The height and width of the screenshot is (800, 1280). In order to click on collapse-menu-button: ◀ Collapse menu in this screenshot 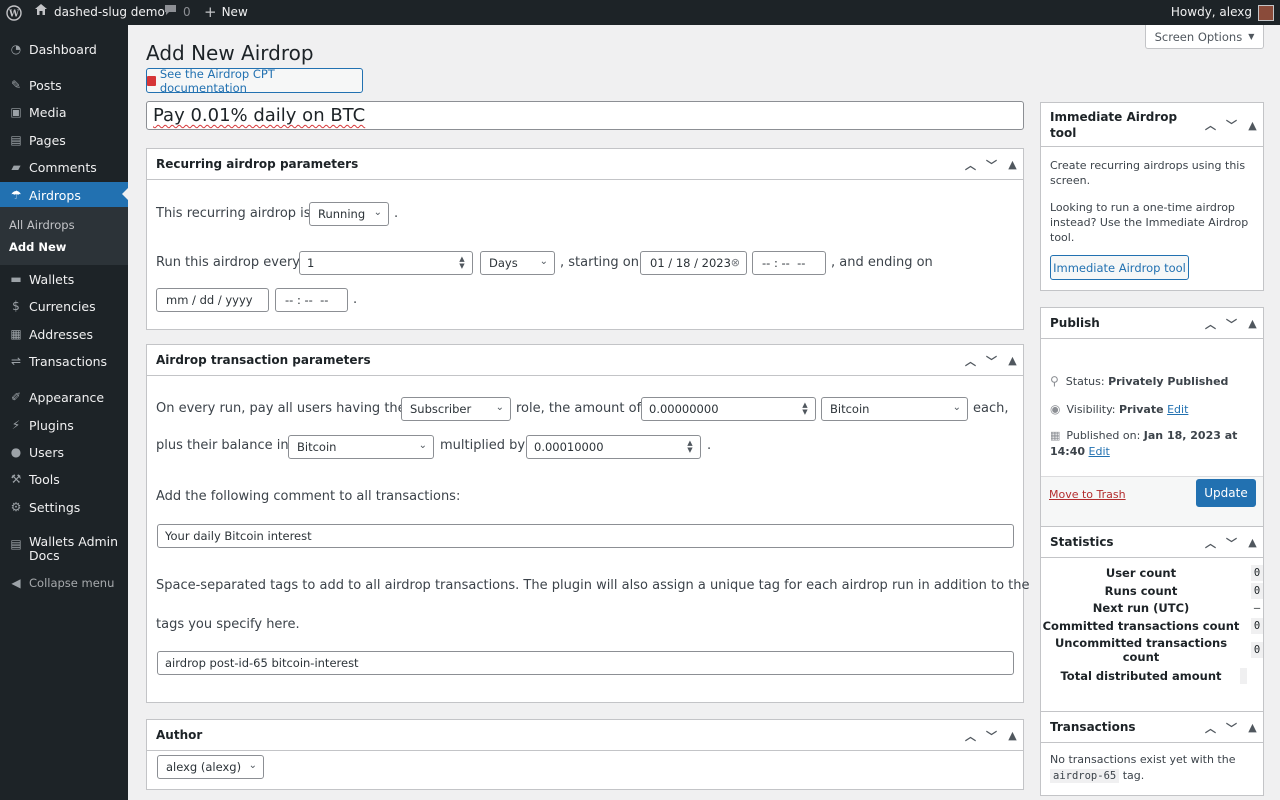, I will do `click(64, 583)`.